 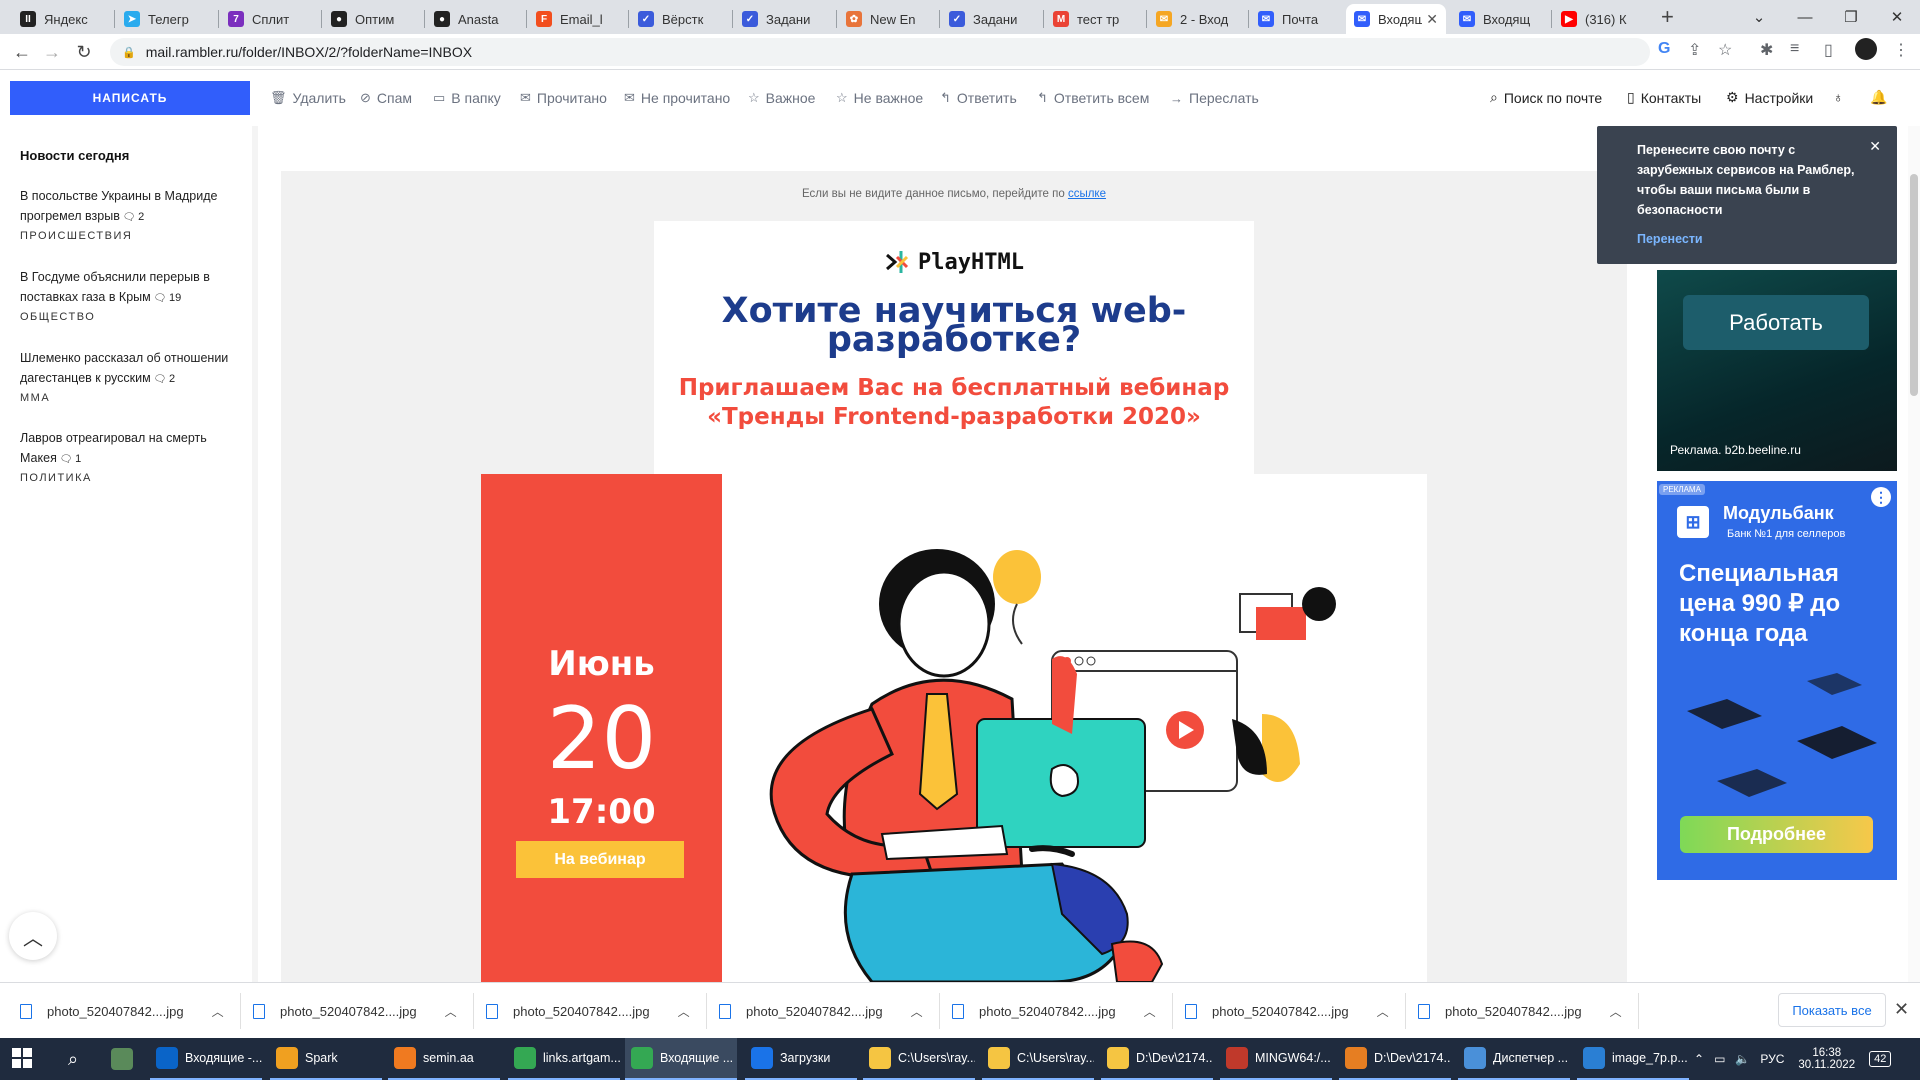 What do you see at coordinates (1794, 49) in the screenshot?
I see `media-icon: ≡` at bounding box center [1794, 49].